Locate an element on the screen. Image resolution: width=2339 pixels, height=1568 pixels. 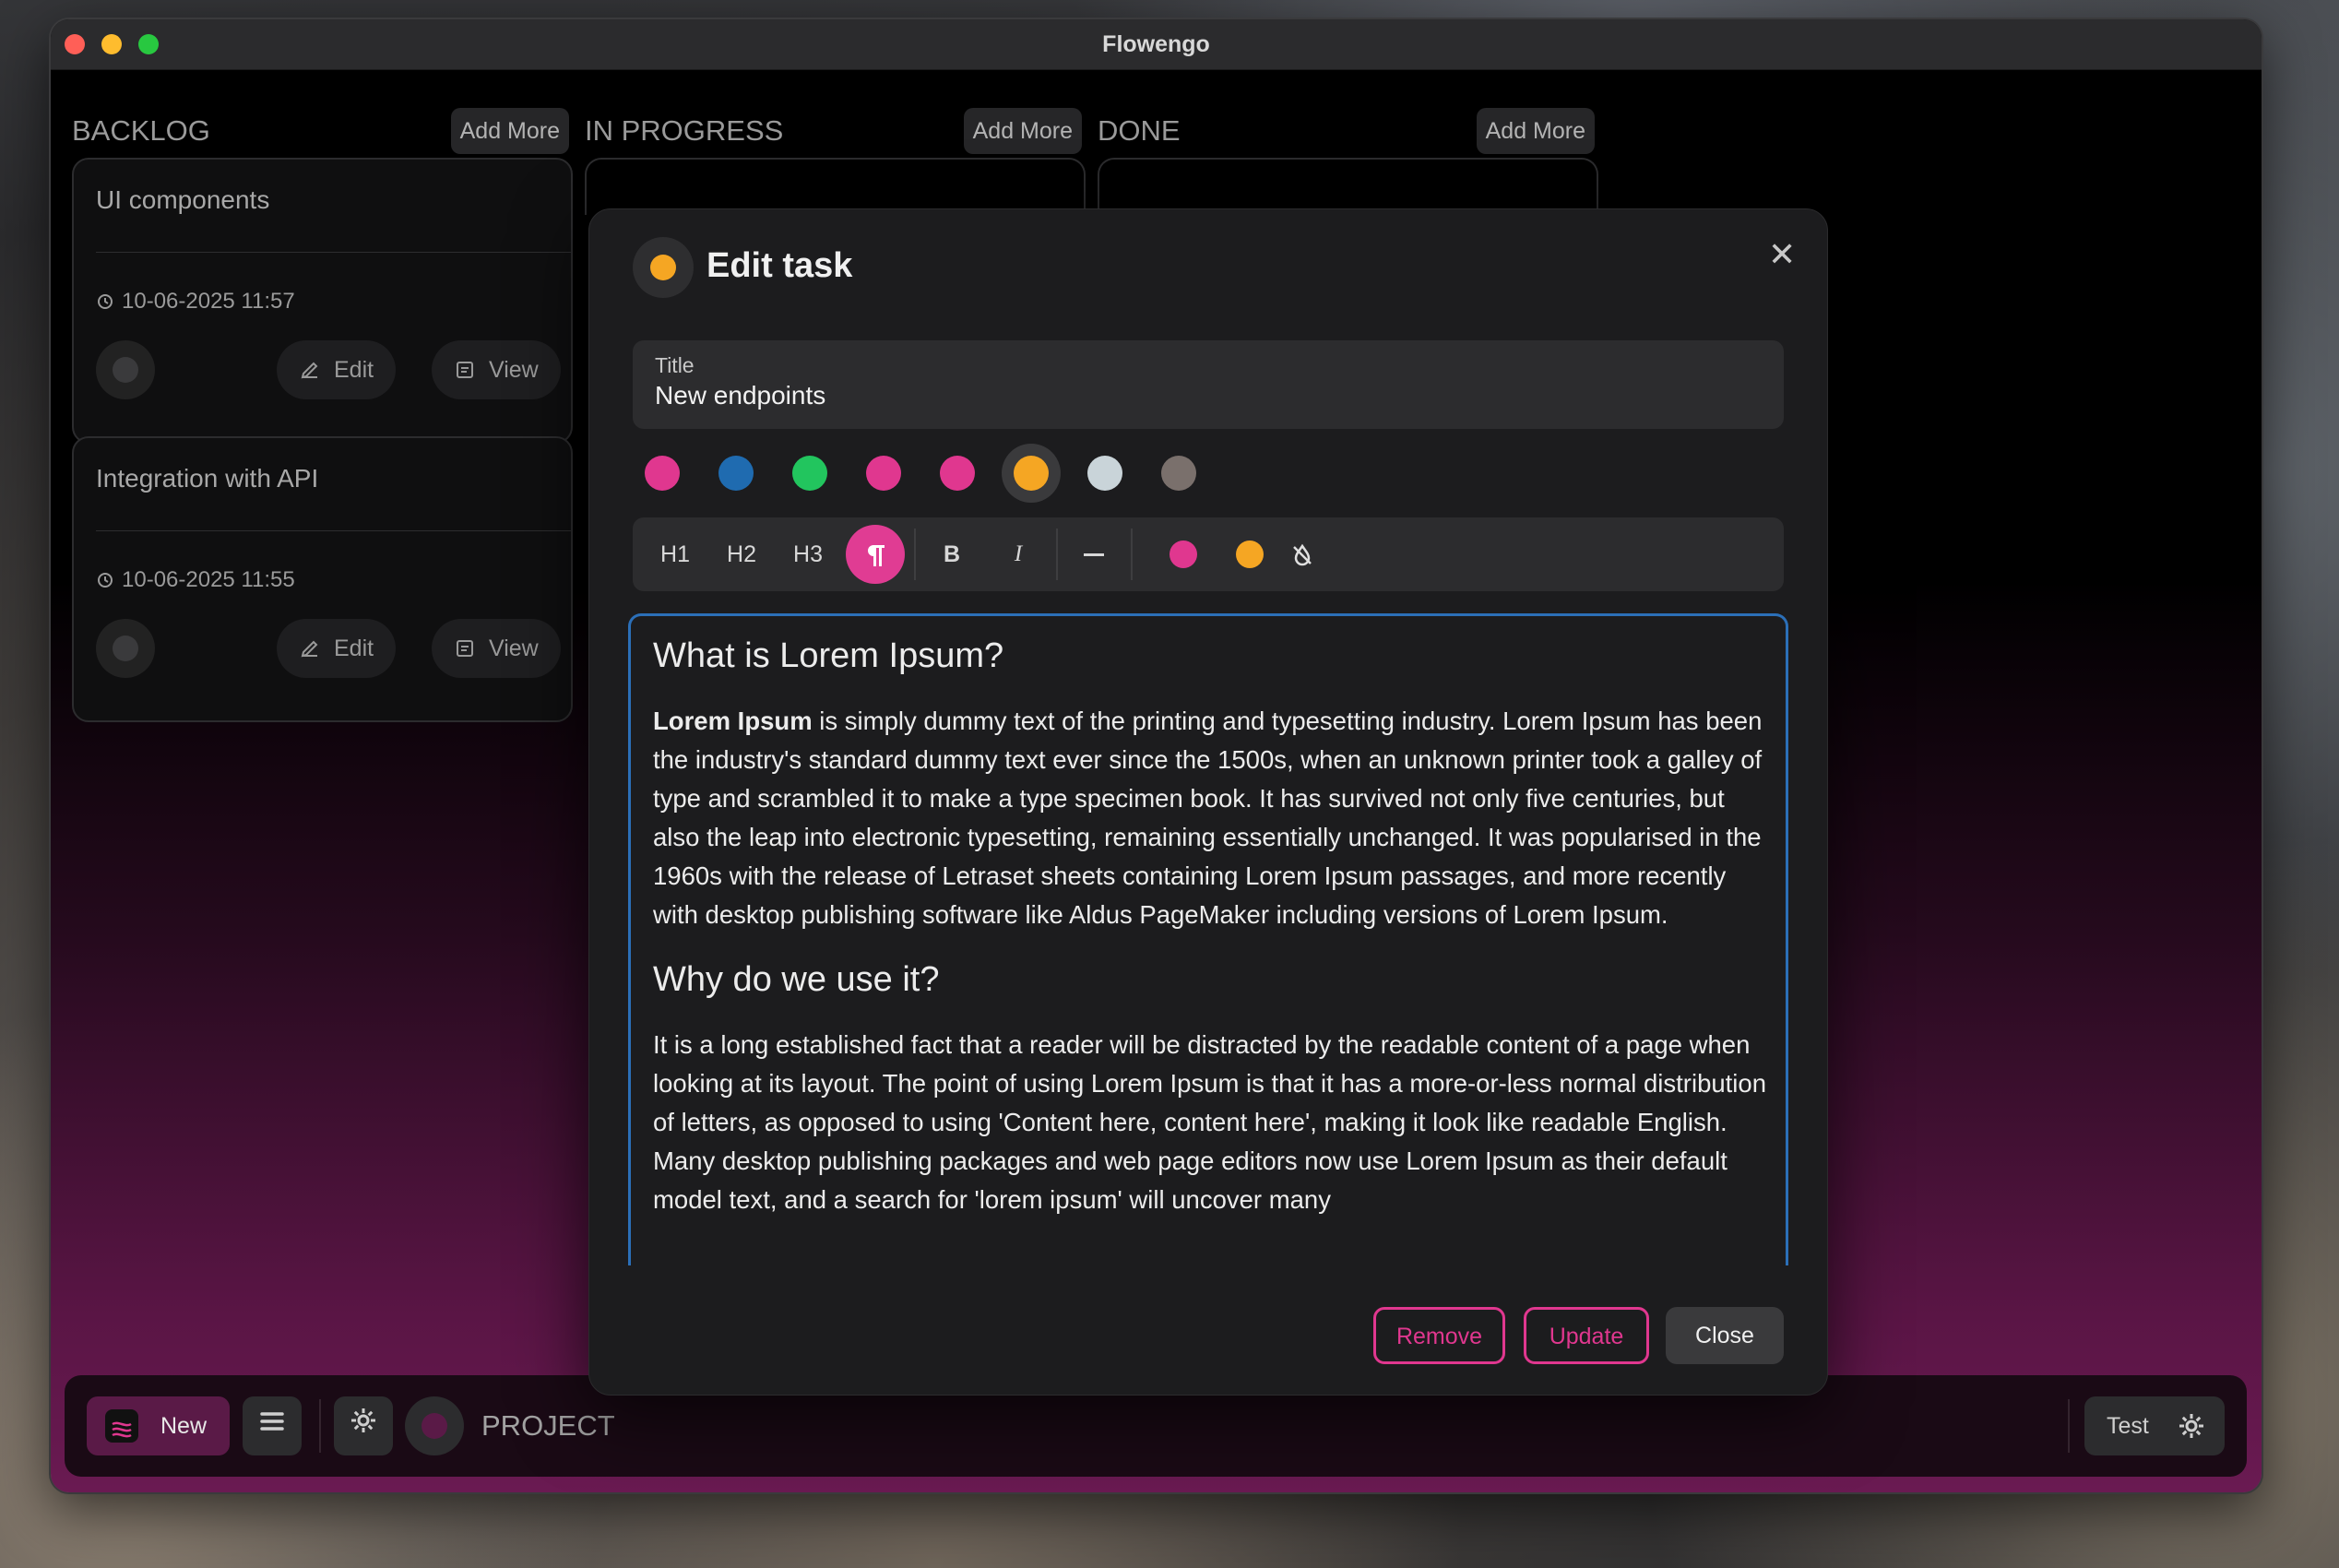
horizontal-rule-icon is located at coordinates (1094, 555).